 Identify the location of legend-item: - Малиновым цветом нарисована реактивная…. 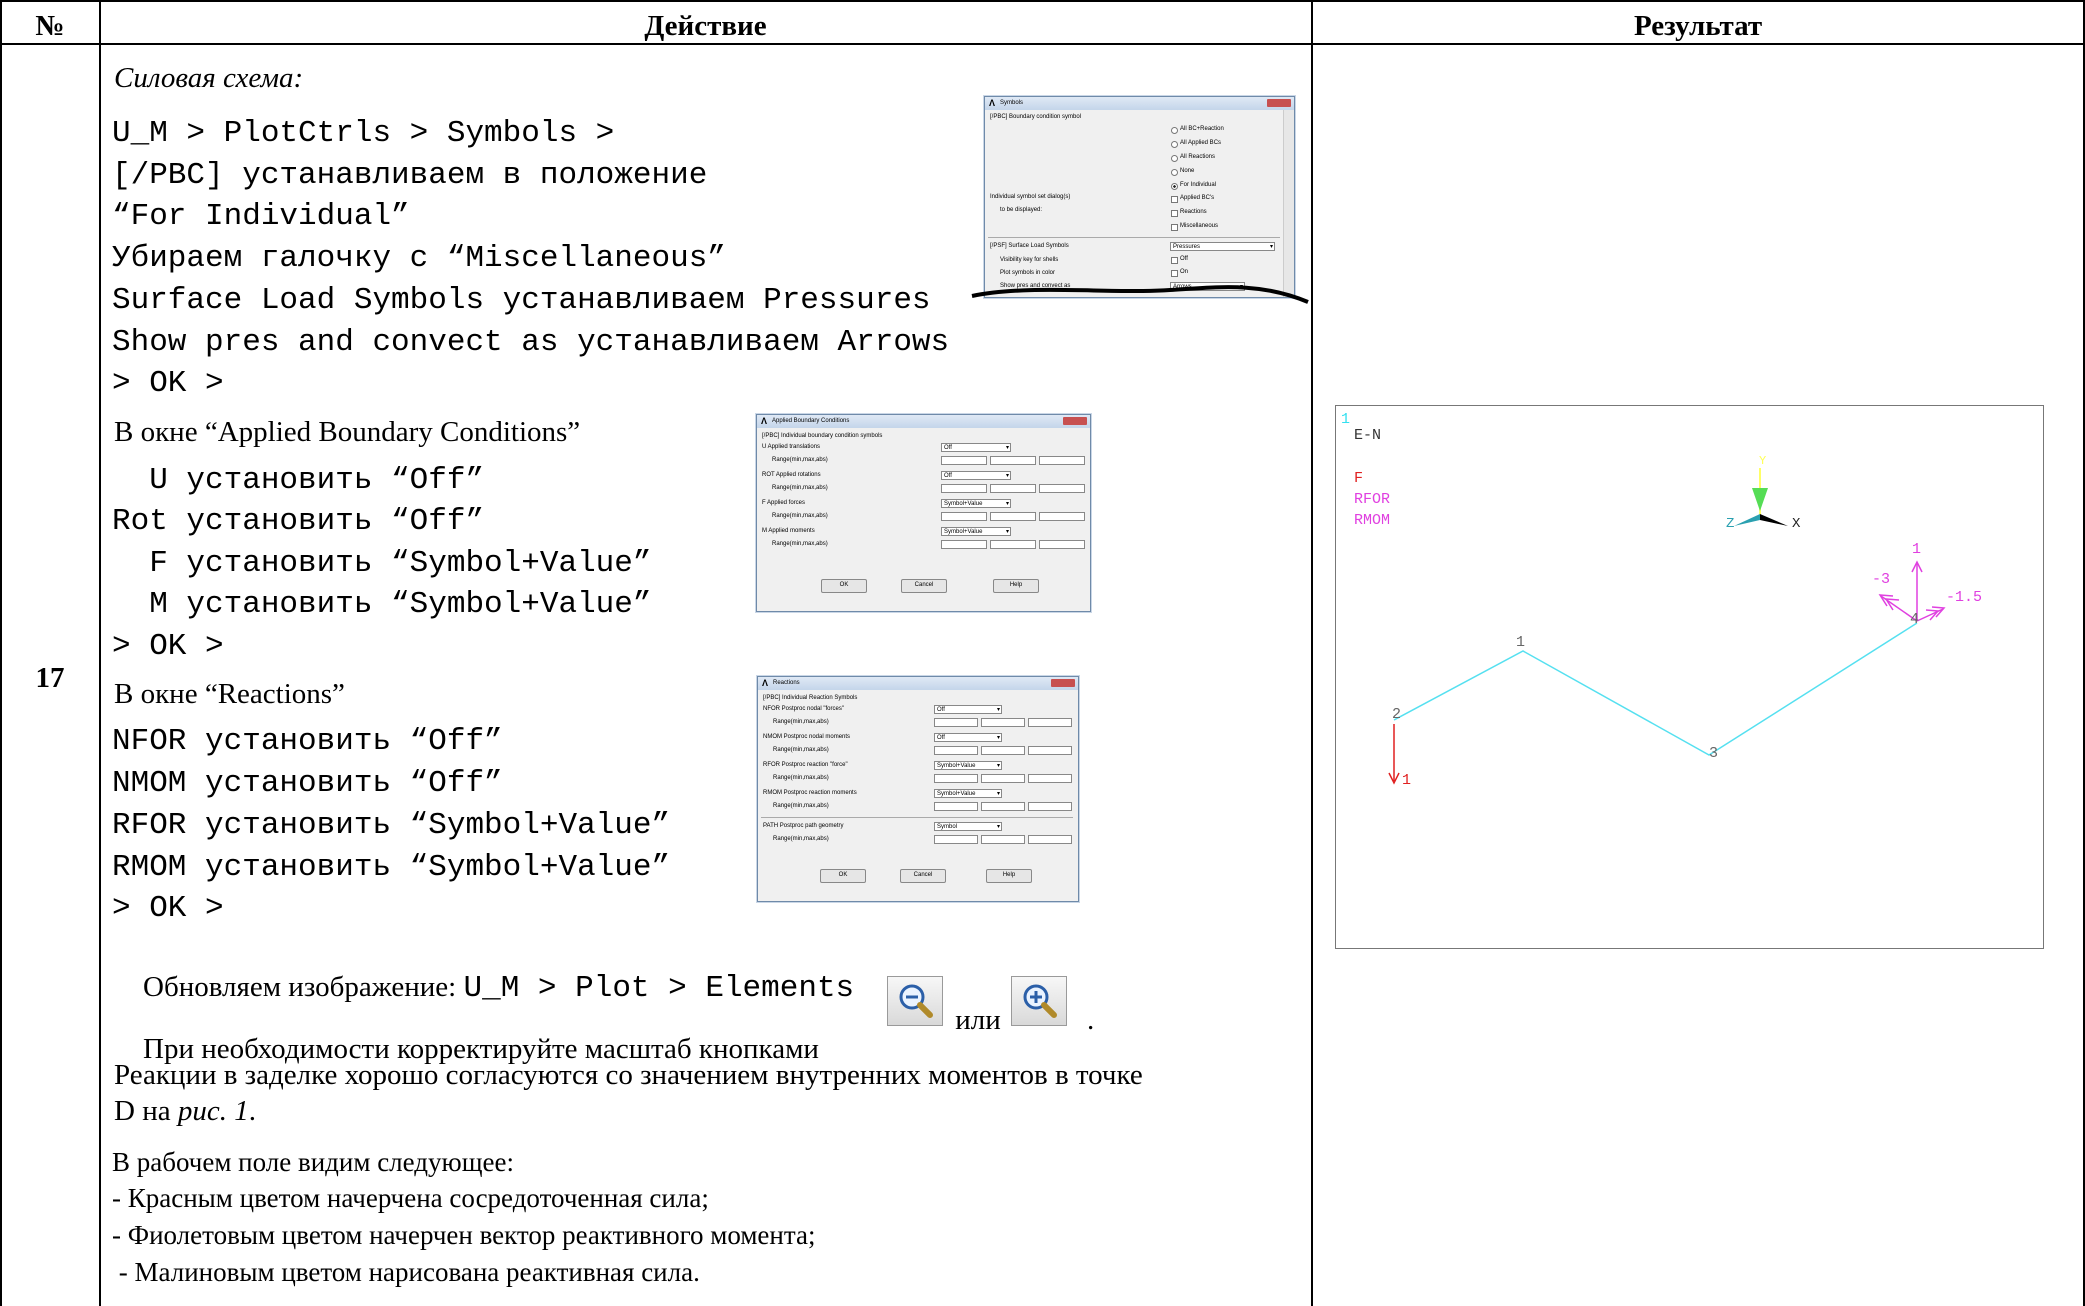
(406, 1272).